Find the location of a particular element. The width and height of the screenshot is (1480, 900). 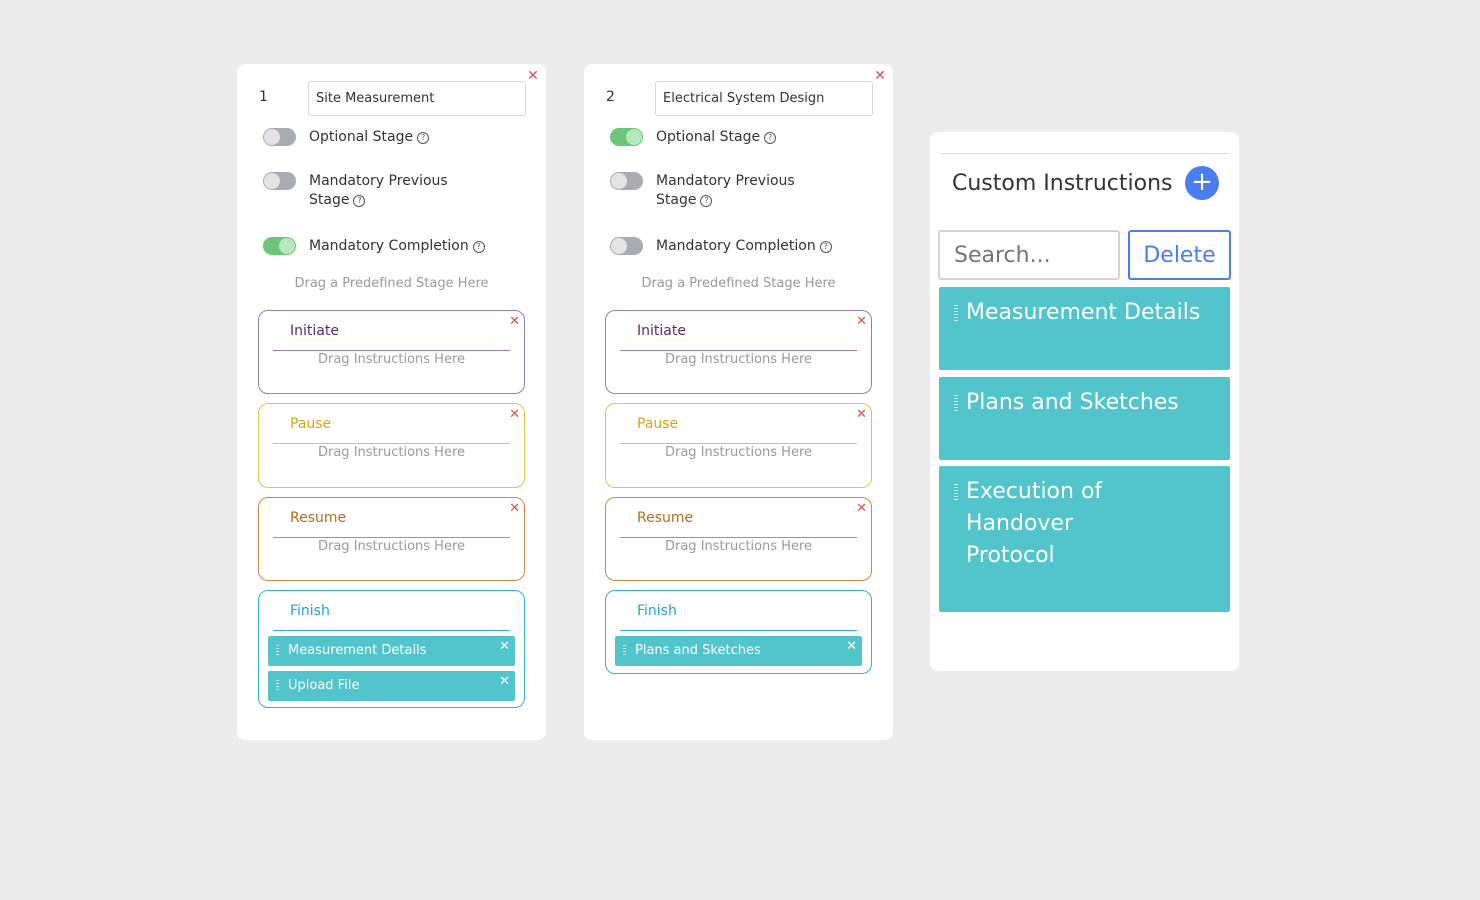

custom-instruction-item: Execution of Handover Protocol is located at coordinates (1084, 539).